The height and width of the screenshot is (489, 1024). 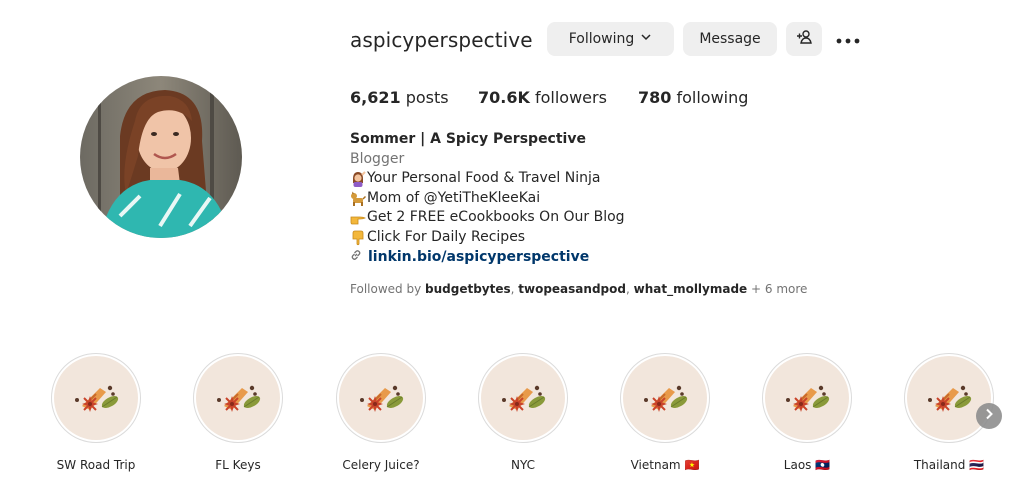 What do you see at coordinates (446, 236) in the screenshot?
I see `bio-text: Click For Daily Recipes` at bounding box center [446, 236].